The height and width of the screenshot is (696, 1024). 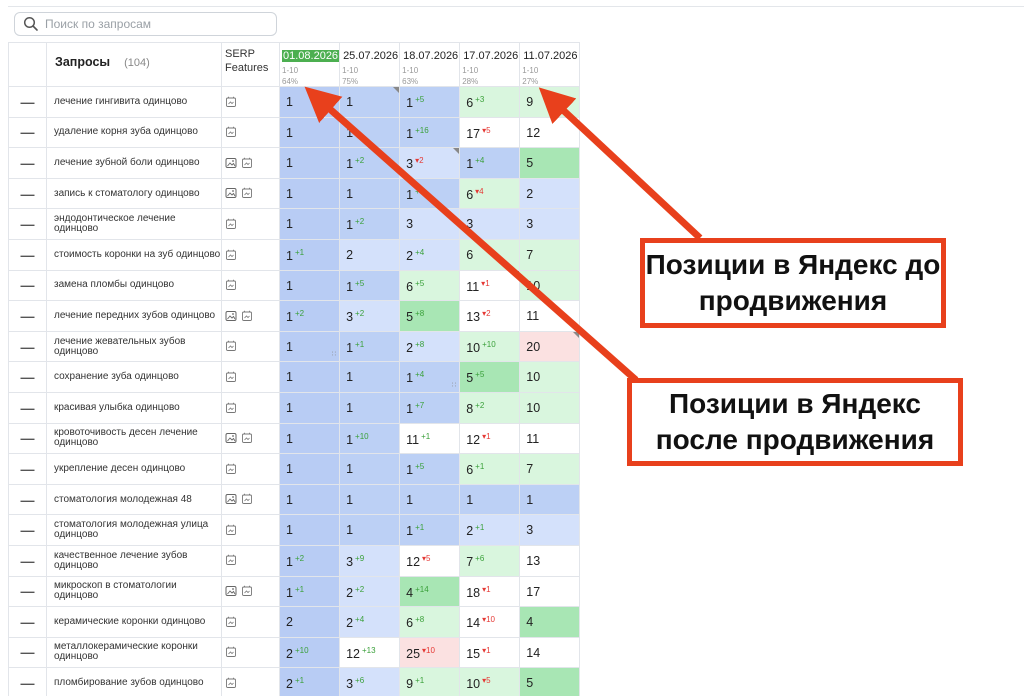 What do you see at coordinates (430, 64) in the screenshot?
I see `date-header: 18.07.2026 1-10 63%` at bounding box center [430, 64].